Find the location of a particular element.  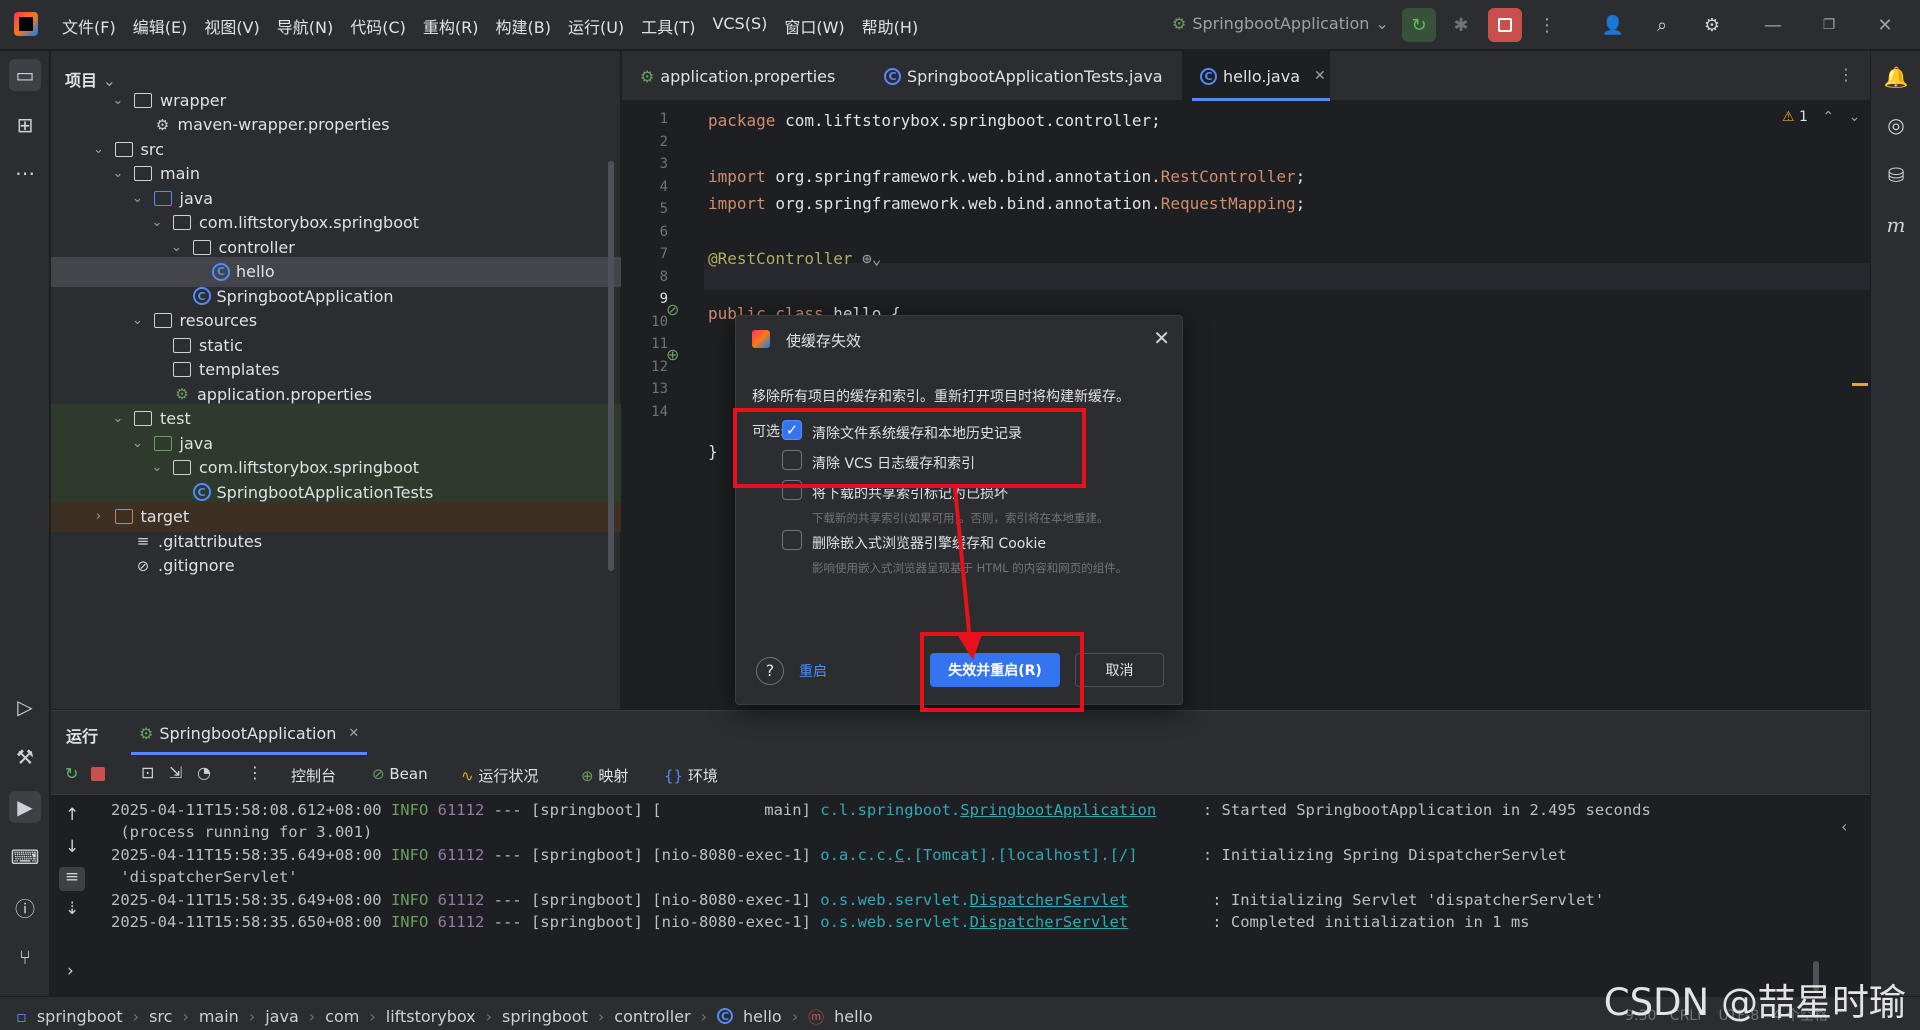

annotation-arrow is located at coordinates (967, 573).